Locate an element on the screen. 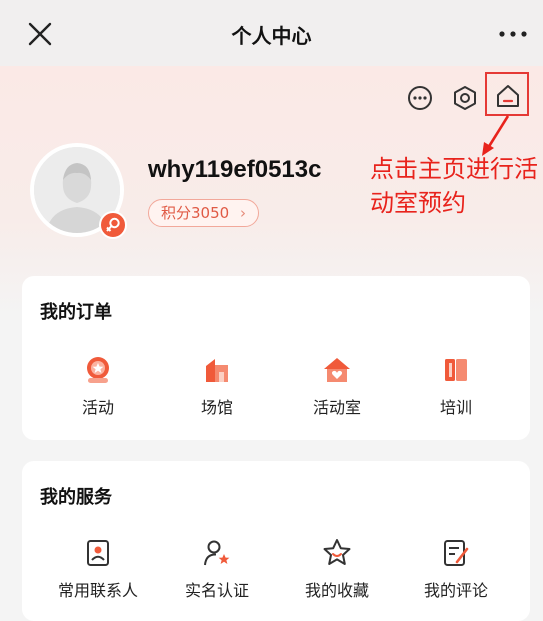 Image resolution: width=543 pixels, height=621 pixels. order-item-label: 培训 is located at coordinates (455, 407).